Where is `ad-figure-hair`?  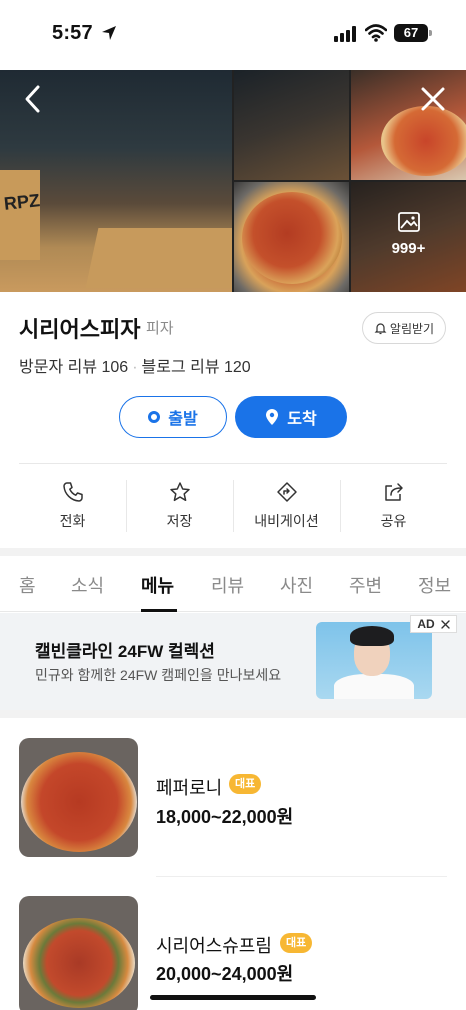
ad-figure-hair is located at coordinates (372, 636).